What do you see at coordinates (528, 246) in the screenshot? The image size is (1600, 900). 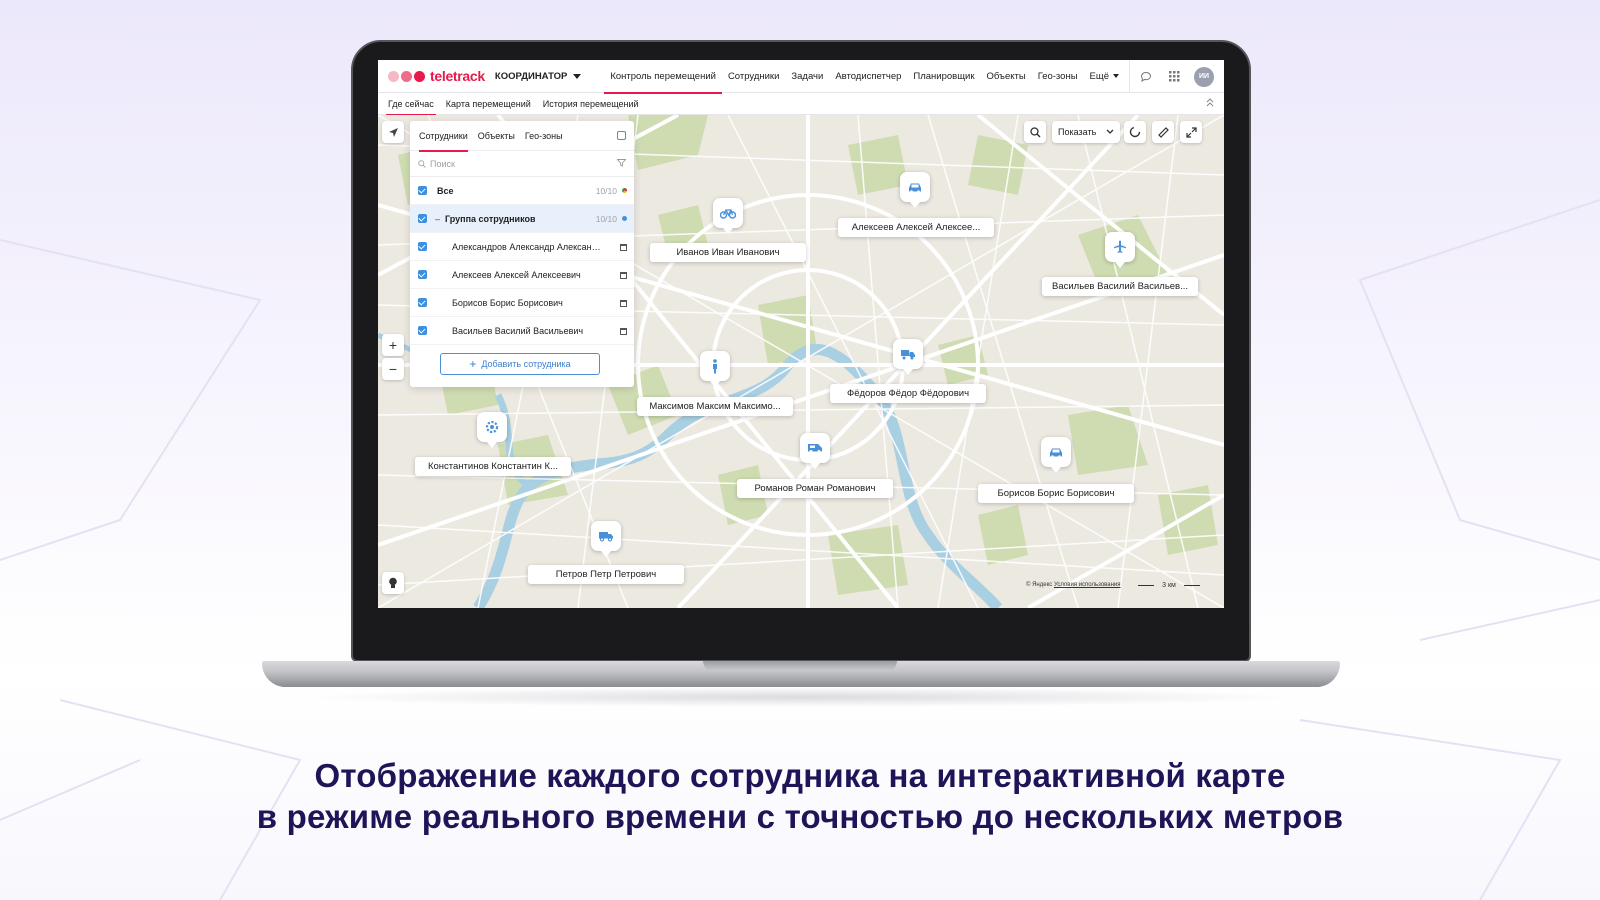 I see `employee-name: Александров Александр Александрович` at bounding box center [528, 246].